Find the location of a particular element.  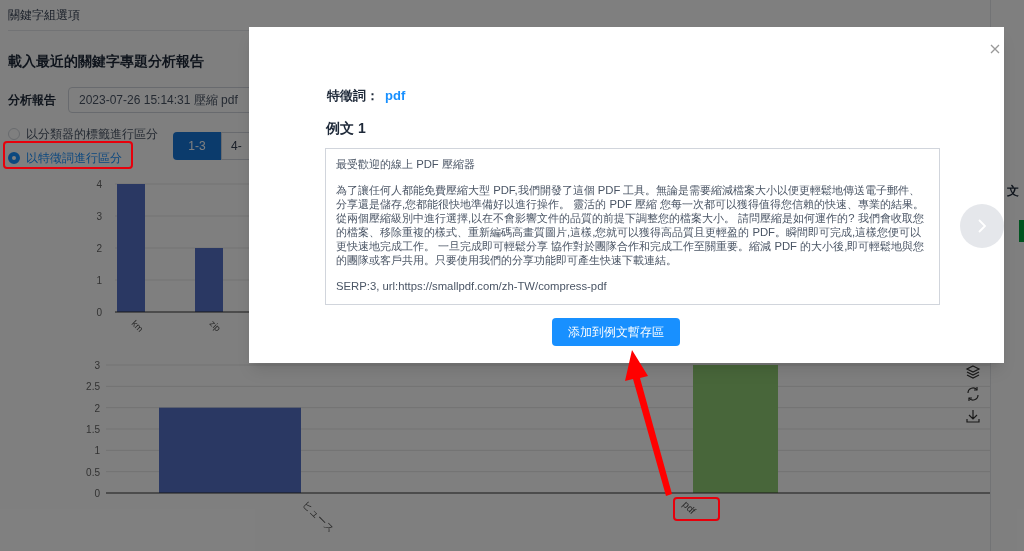

feature-label: 特徵詞： is located at coordinates (353, 96).